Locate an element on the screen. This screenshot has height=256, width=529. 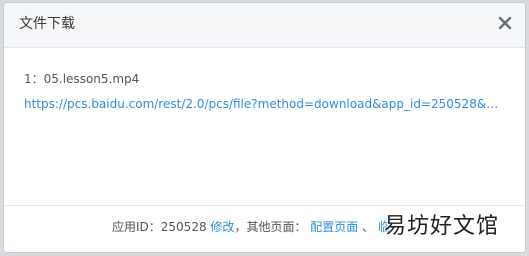
config-page-link: 配置页面 is located at coordinates (334, 227).